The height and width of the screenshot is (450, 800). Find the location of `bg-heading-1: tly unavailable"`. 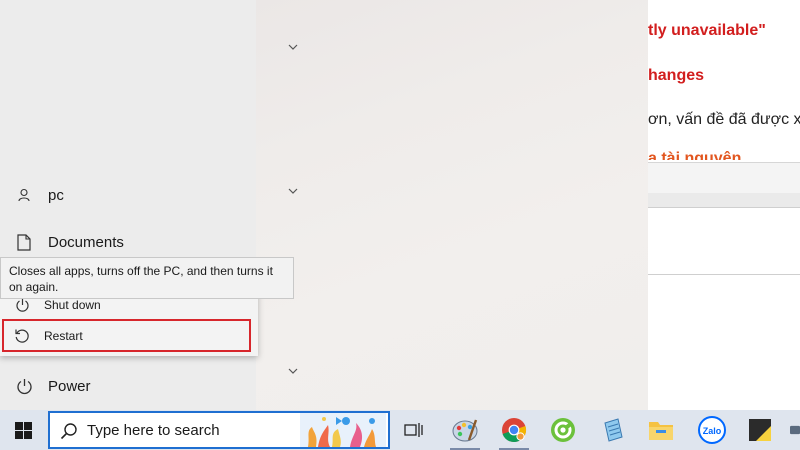

bg-heading-1: tly unavailable" is located at coordinates (707, 30).